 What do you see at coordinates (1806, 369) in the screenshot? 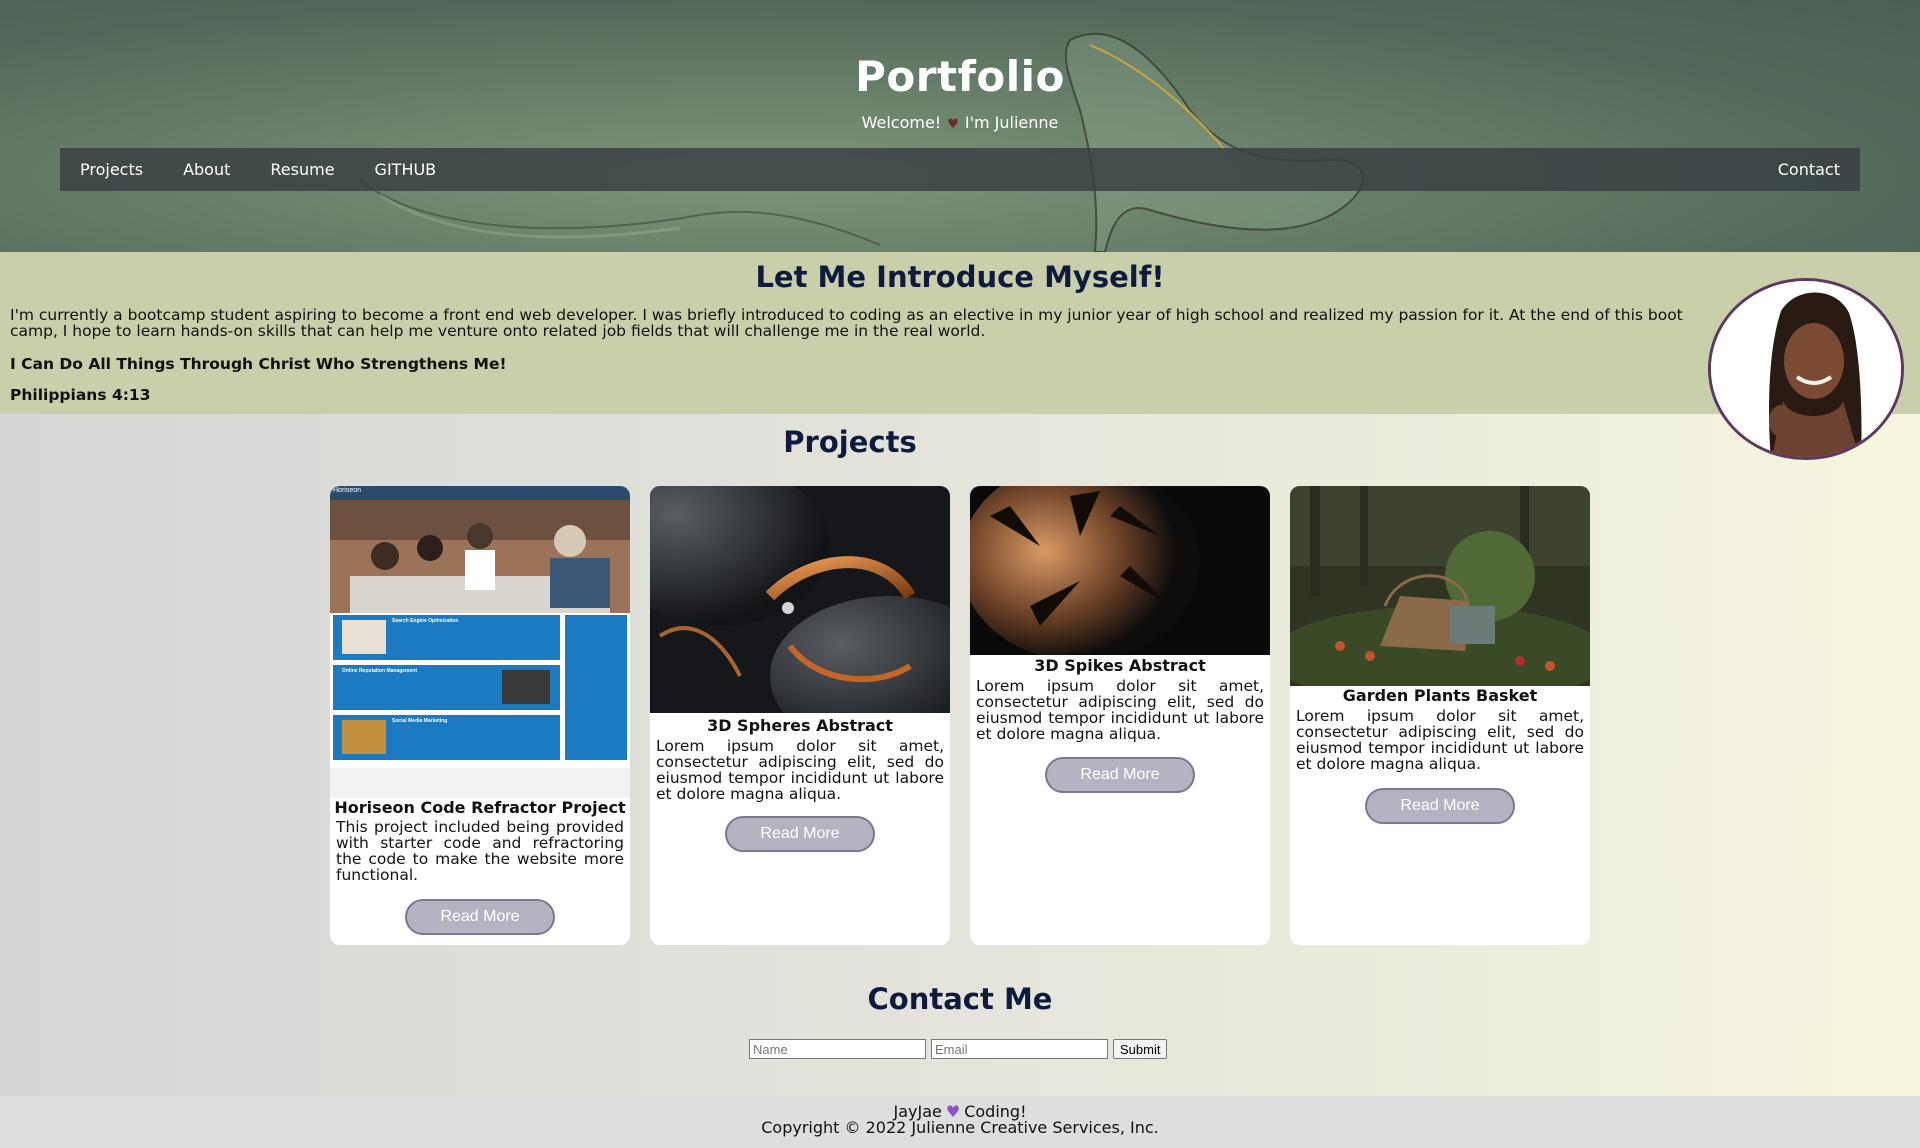
I see `profile-avatar` at bounding box center [1806, 369].